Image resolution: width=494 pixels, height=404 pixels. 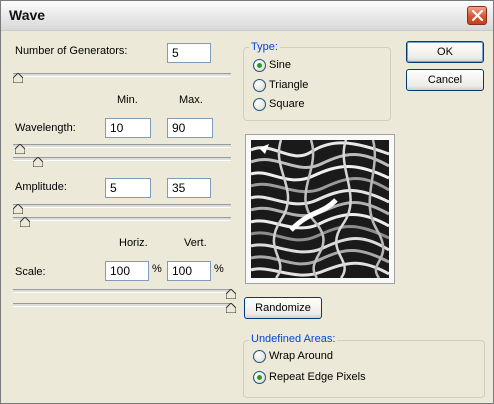 I want to click on type-option-label: Square, so click(x=287, y=104).